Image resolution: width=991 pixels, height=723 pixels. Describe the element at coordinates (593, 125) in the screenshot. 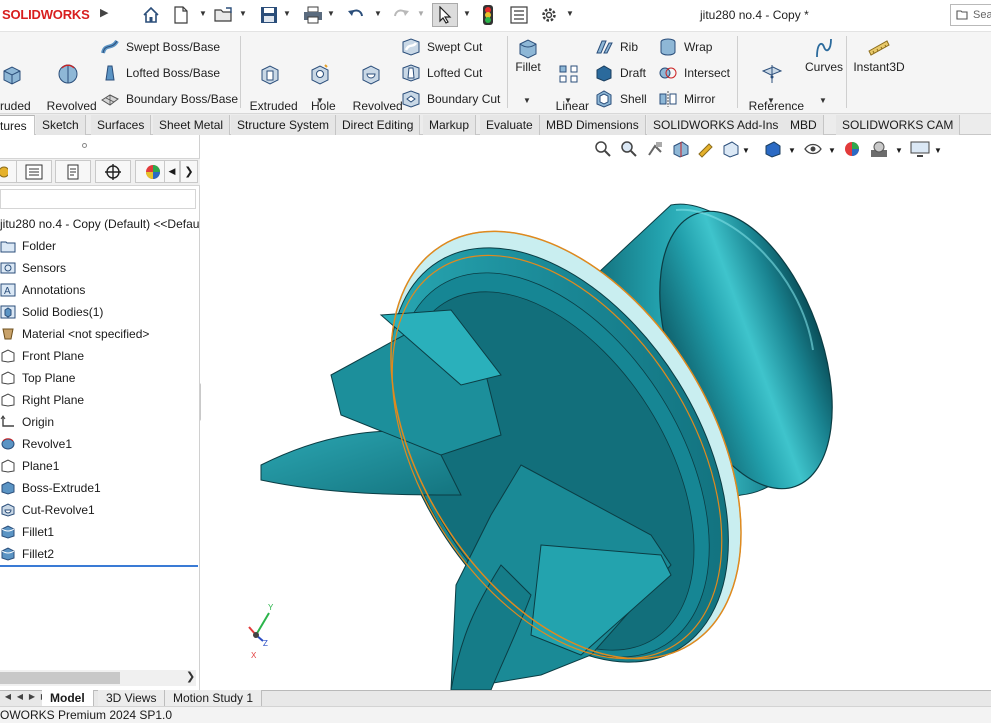

I see `tab-mbd-dimensions: MBD Dimensions` at that location.